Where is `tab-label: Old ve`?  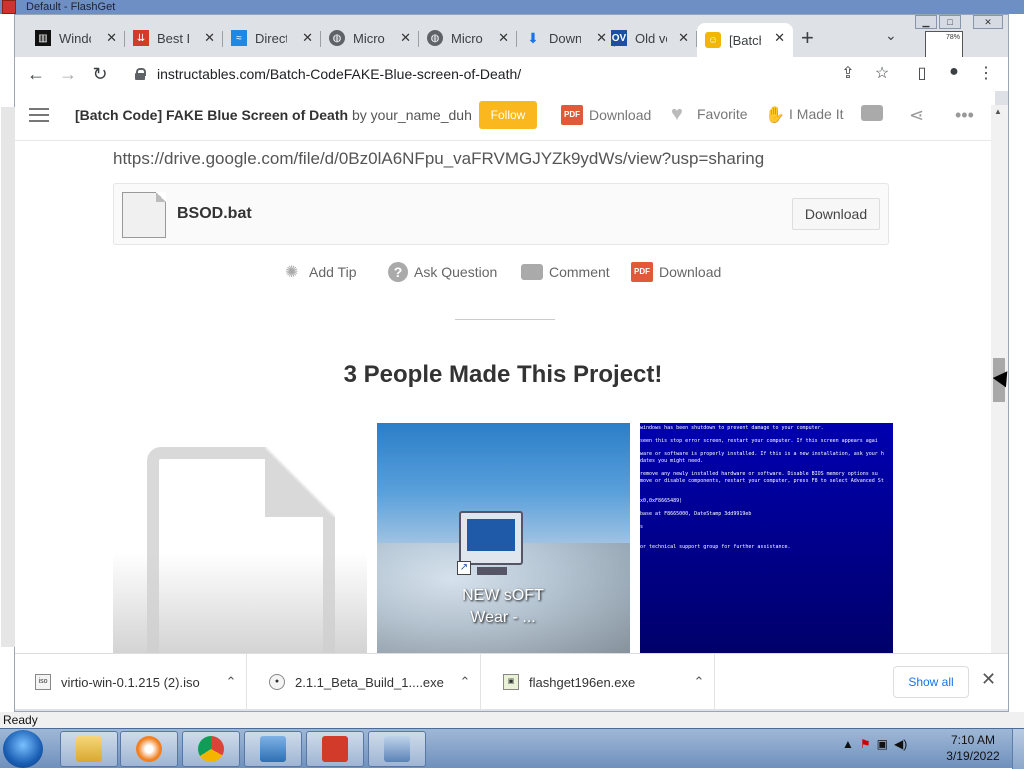 tab-label: Old ve is located at coordinates (651, 38).